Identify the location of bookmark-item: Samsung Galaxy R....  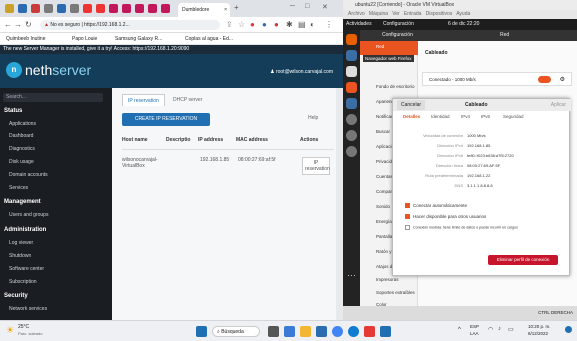
(138, 39).